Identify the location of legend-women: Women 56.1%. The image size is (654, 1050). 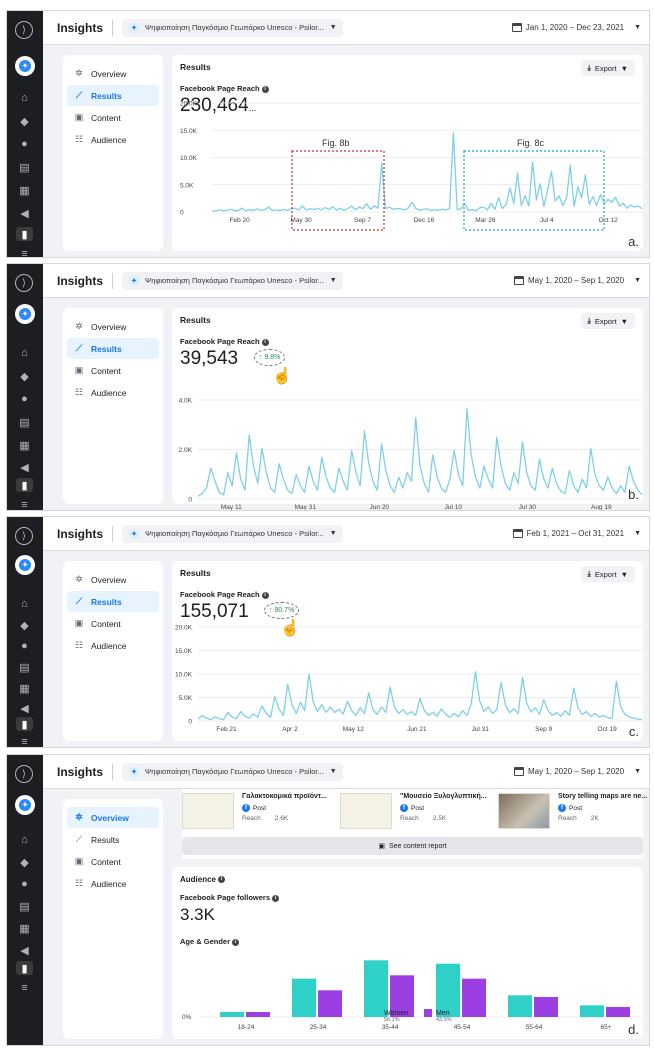
(390, 1016).